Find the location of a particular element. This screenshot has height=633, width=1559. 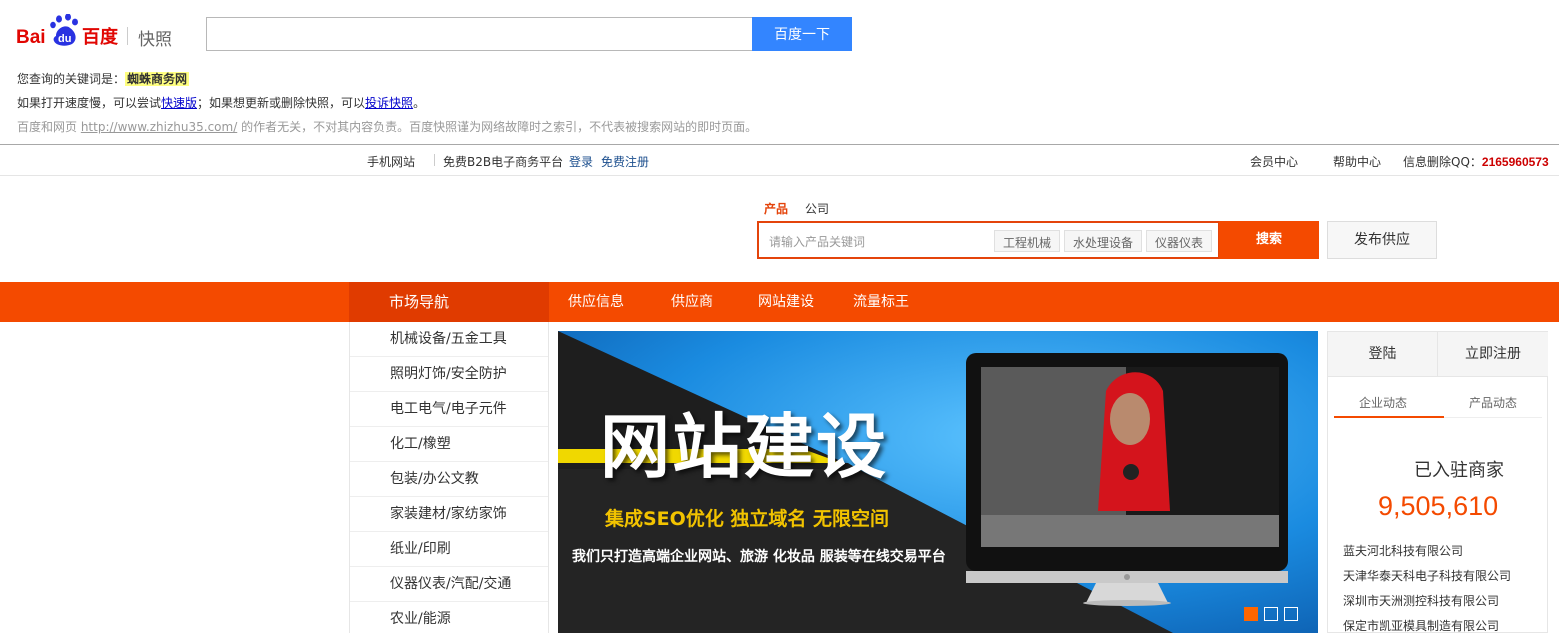

main-nav: 市场导航 供应信息 供应商 网站建设 流量标王 is located at coordinates (779, 302).